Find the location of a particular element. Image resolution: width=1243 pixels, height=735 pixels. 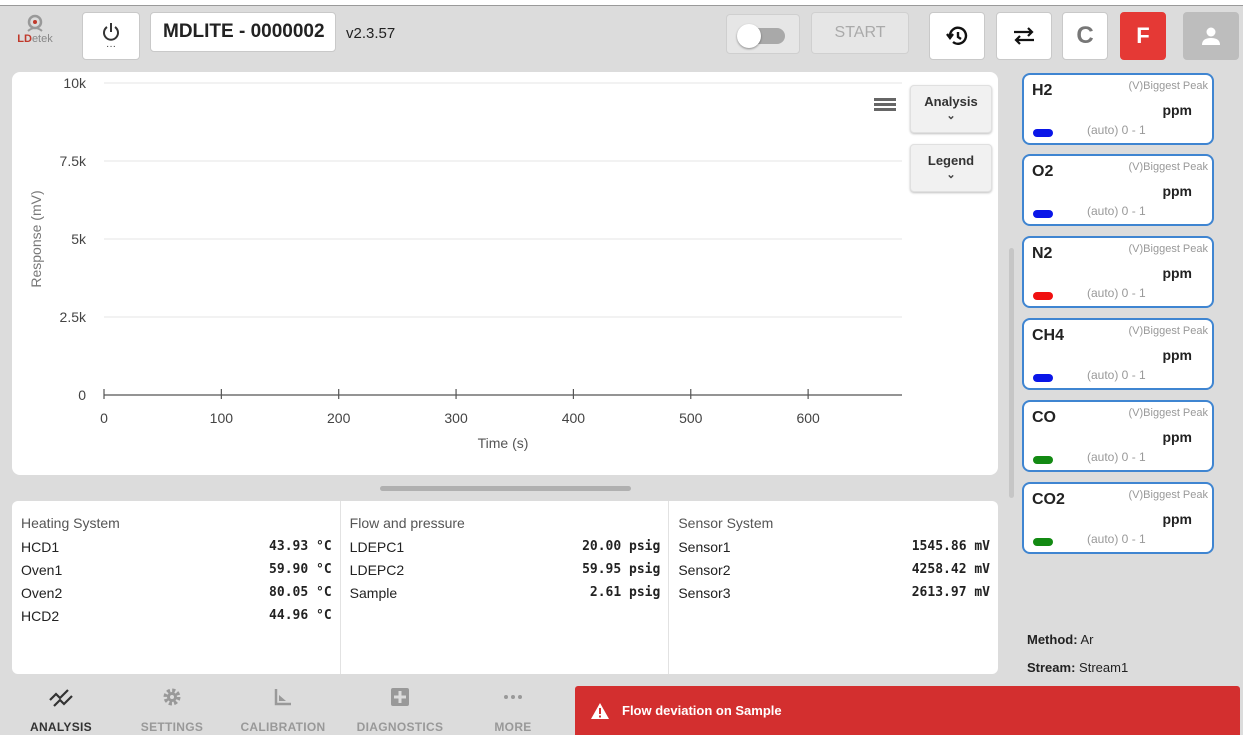

status-row: Sensor3 2613.97 mV is located at coordinates (834, 596).